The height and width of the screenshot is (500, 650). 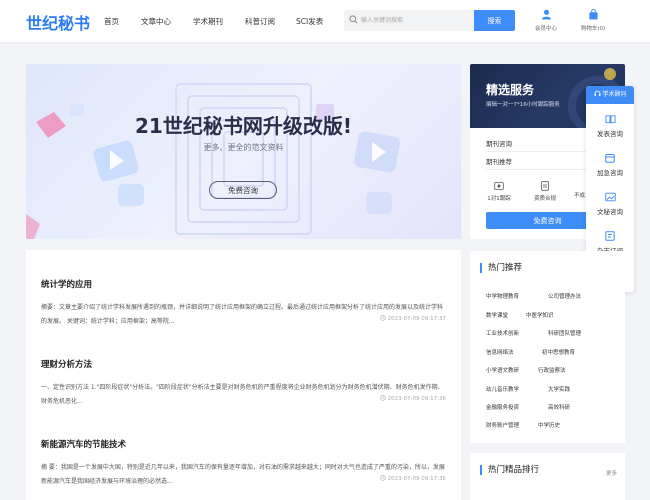 What do you see at coordinates (243, 147) in the screenshot?
I see `banner-subtitle: 更多、更全的范文资料` at bounding box center [243, 147].